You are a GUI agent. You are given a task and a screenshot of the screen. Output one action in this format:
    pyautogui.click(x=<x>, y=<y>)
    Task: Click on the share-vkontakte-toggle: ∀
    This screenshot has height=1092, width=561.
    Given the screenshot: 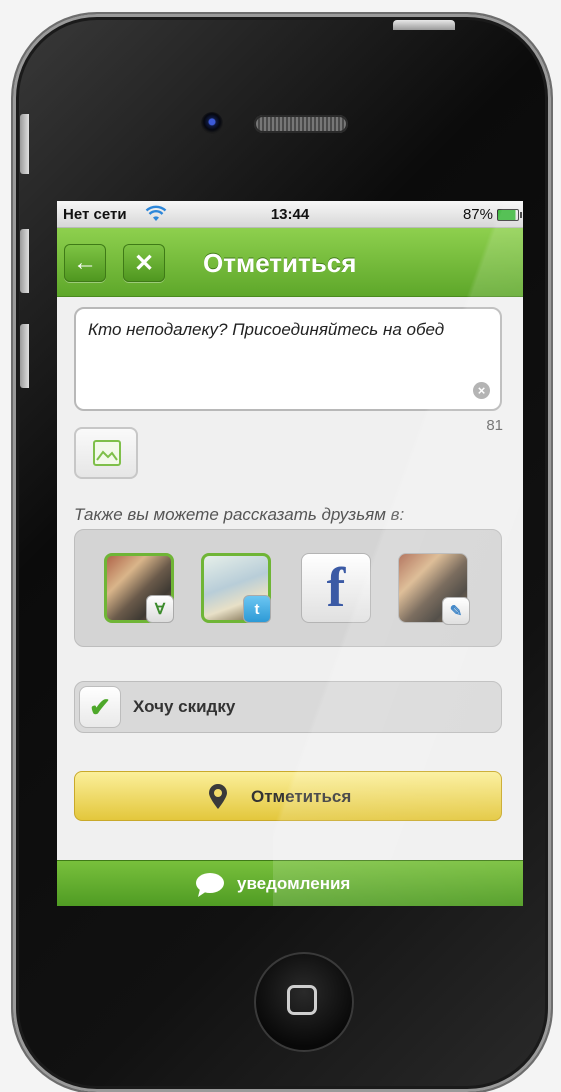 What is the action you would take?
    pyautogui.click(x=139, y=588)
    